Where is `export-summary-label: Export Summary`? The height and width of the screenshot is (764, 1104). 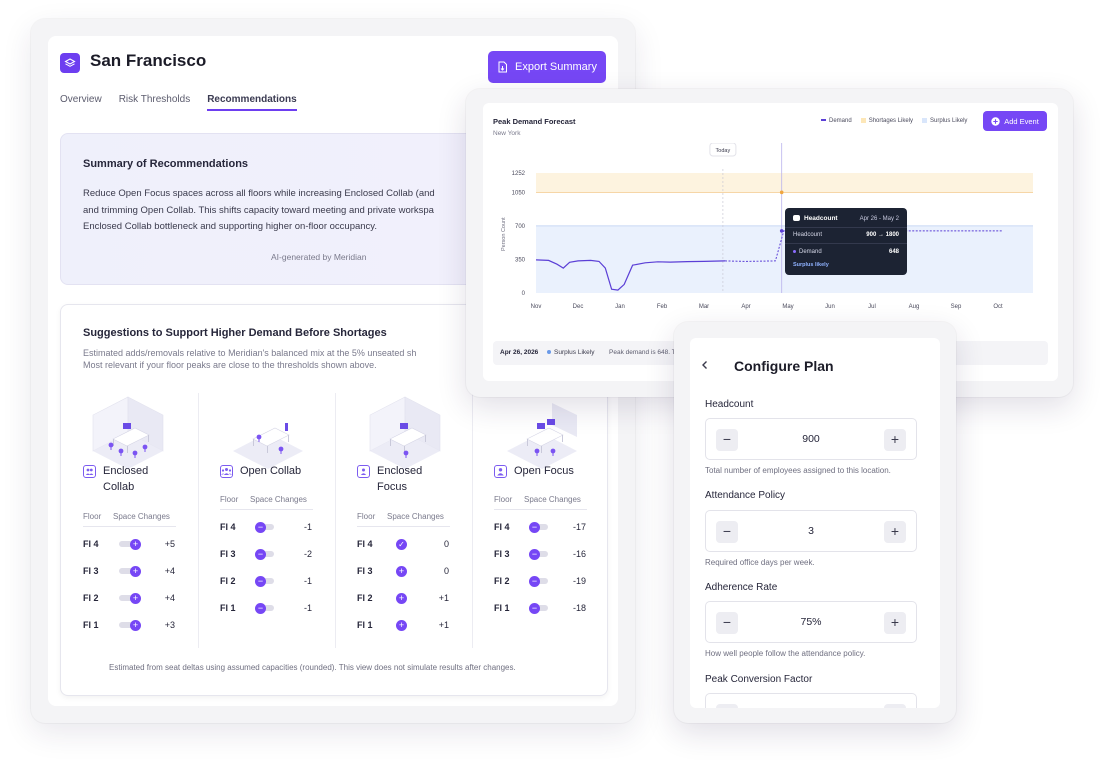
export-summary-label: Export Summary is located at coordinates (556, 67).